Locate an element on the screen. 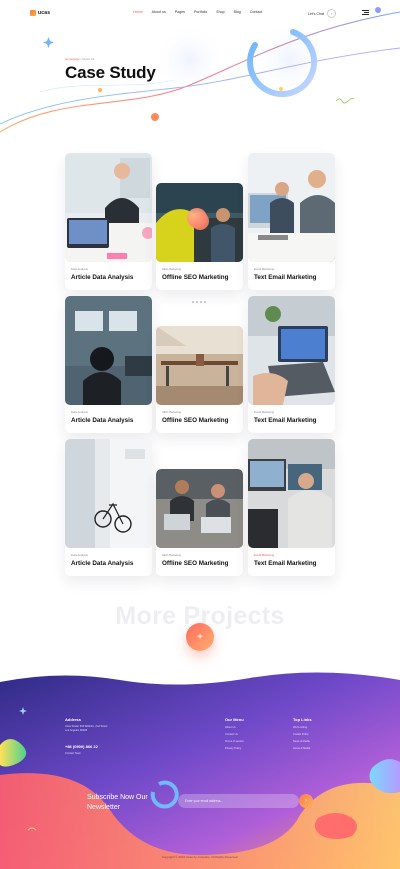 Image resolution: width=400 pixels, height=869 pixels. footer-link-item: We're Hiring is located at coordinates (300, 727).